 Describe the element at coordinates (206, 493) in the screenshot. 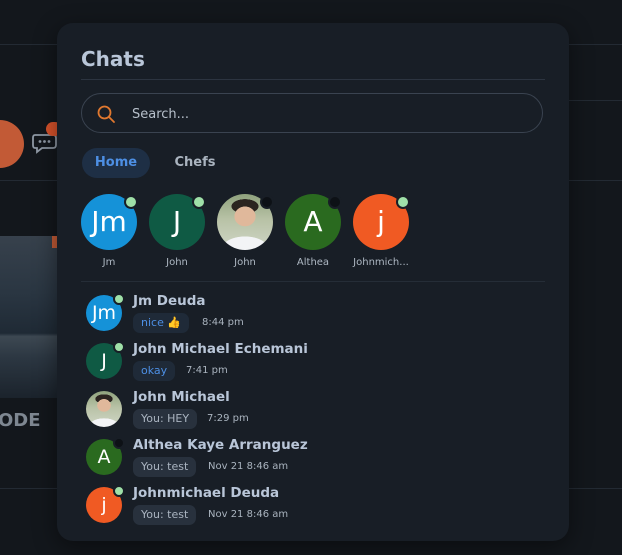

I see `chat-name: Johnmichael Deuda` at that location.